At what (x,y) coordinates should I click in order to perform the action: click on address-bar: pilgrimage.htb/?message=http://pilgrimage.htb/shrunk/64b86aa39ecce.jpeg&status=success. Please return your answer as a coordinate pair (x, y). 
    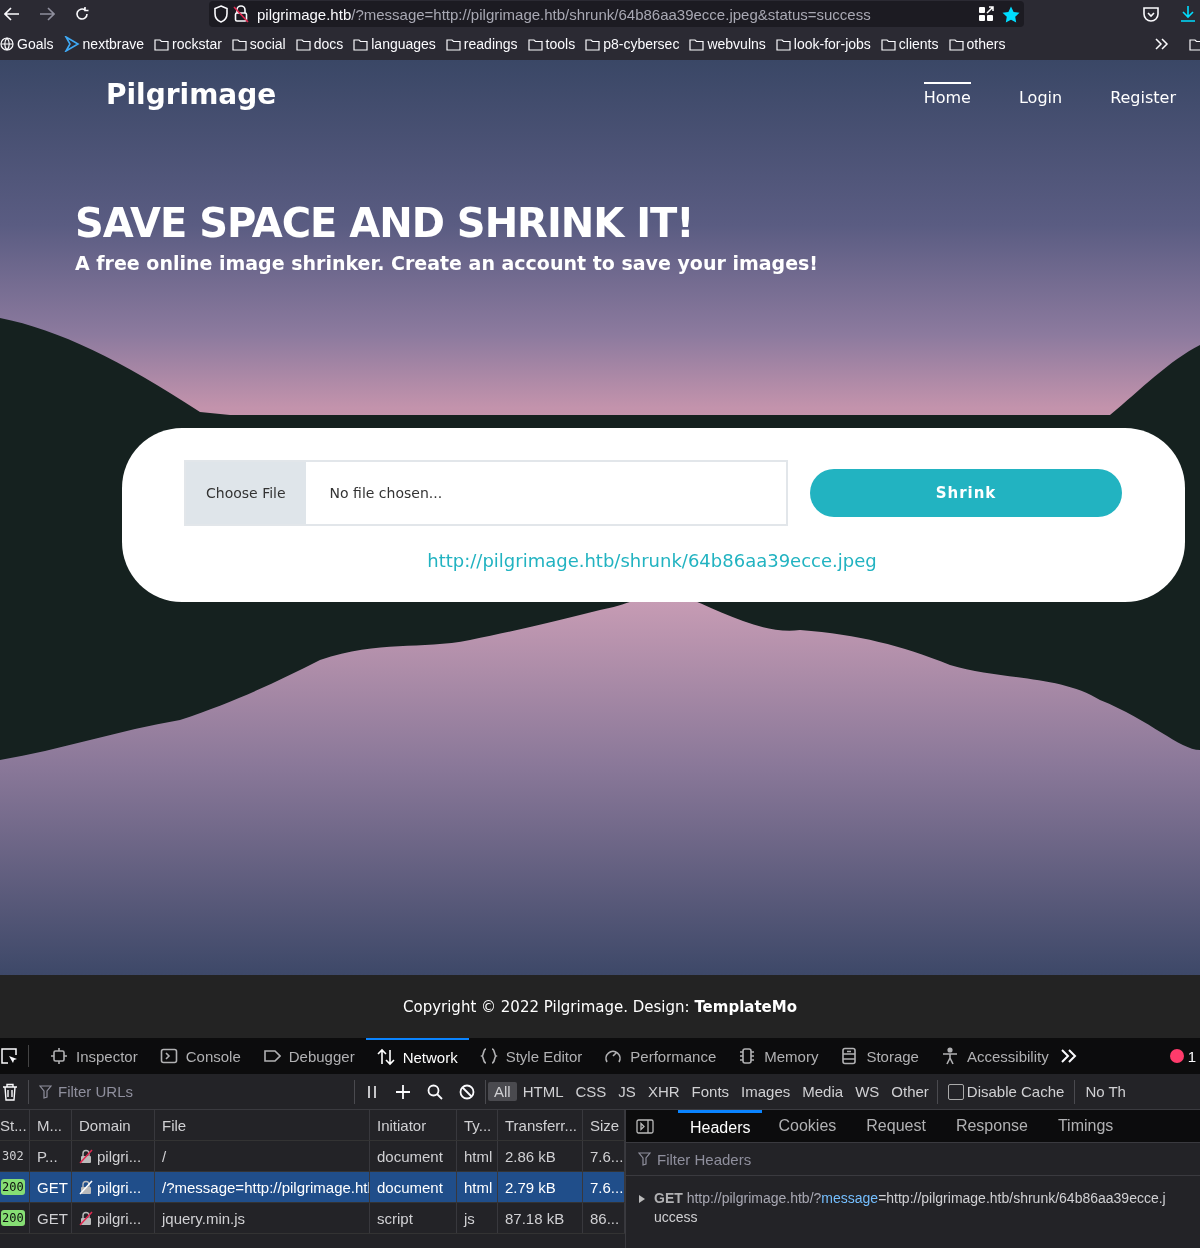
    Looking at the image, I should click on (616, 14).